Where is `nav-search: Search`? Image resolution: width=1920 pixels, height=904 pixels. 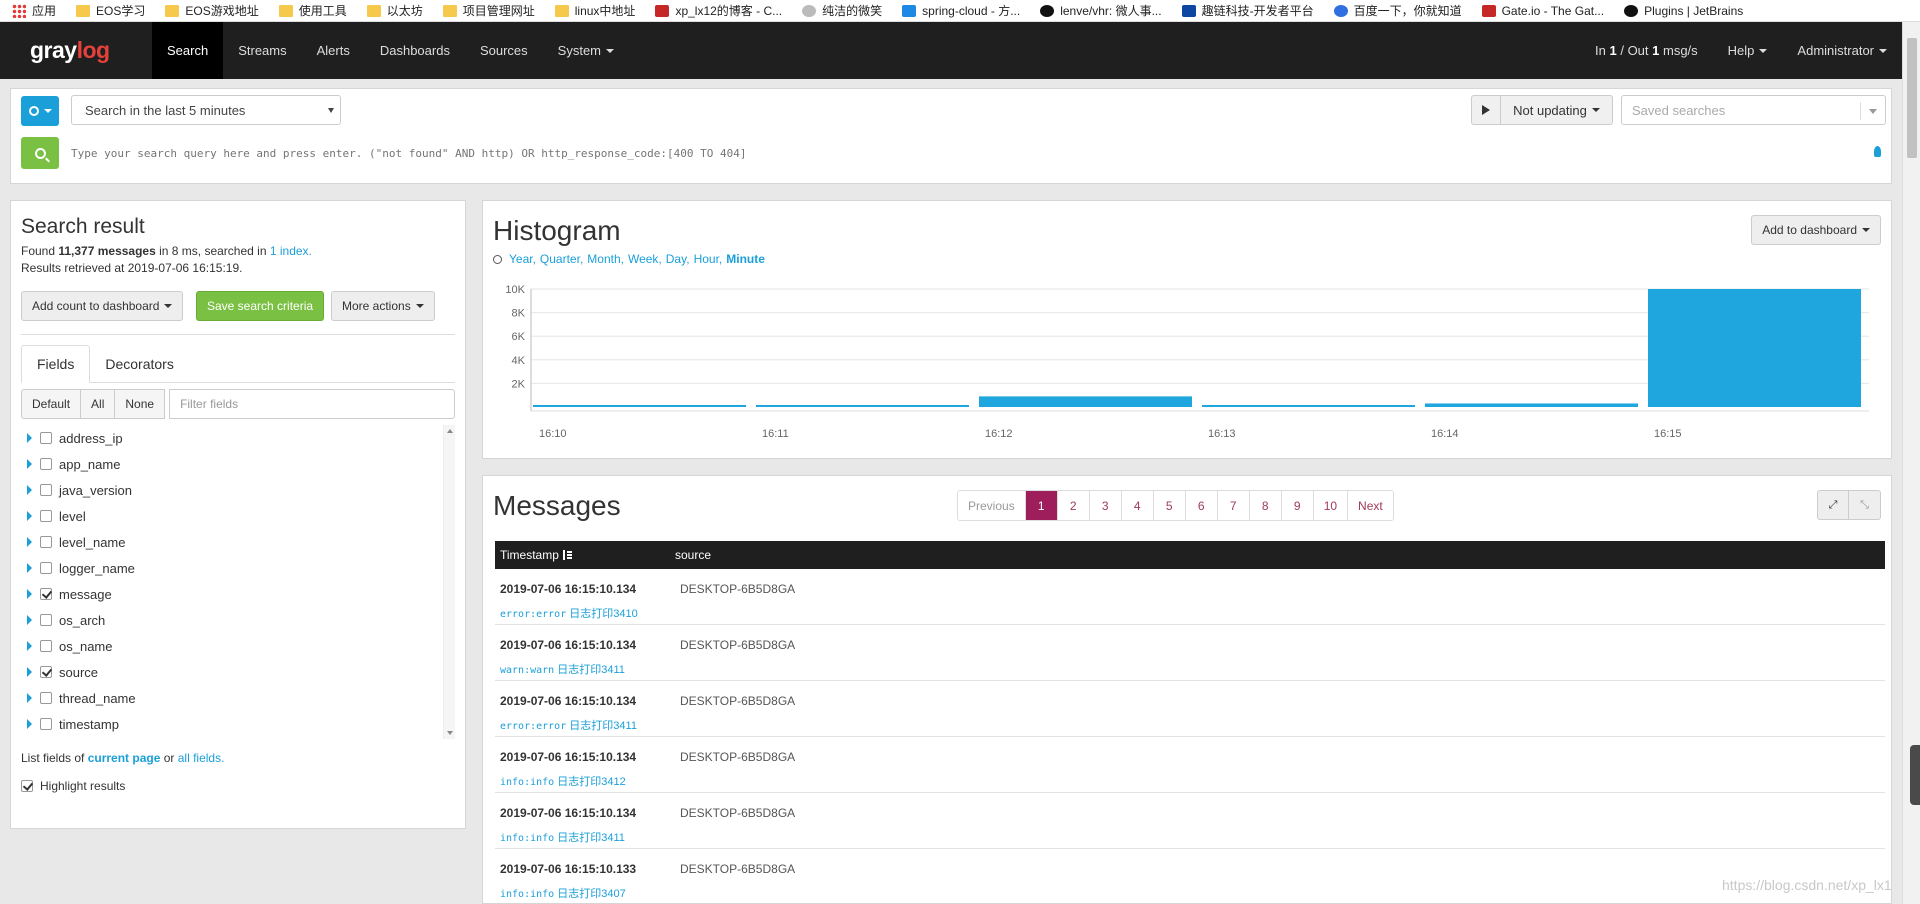 nav-search: Search is located at coordinates (188, 50).